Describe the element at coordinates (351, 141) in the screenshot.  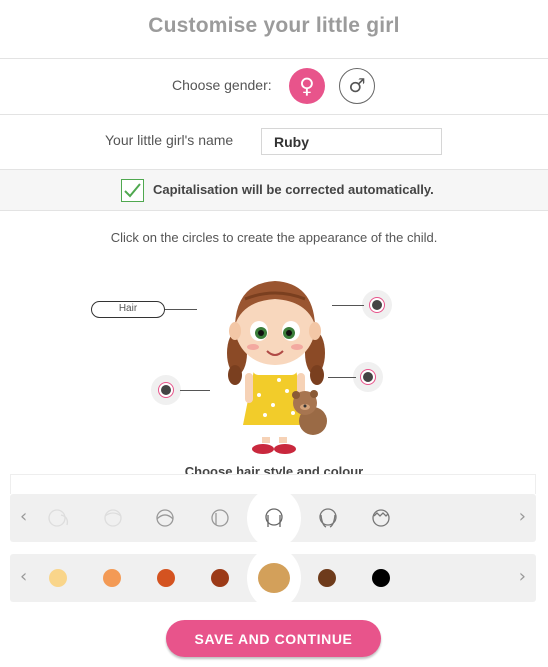
I see `name-input` at that location.